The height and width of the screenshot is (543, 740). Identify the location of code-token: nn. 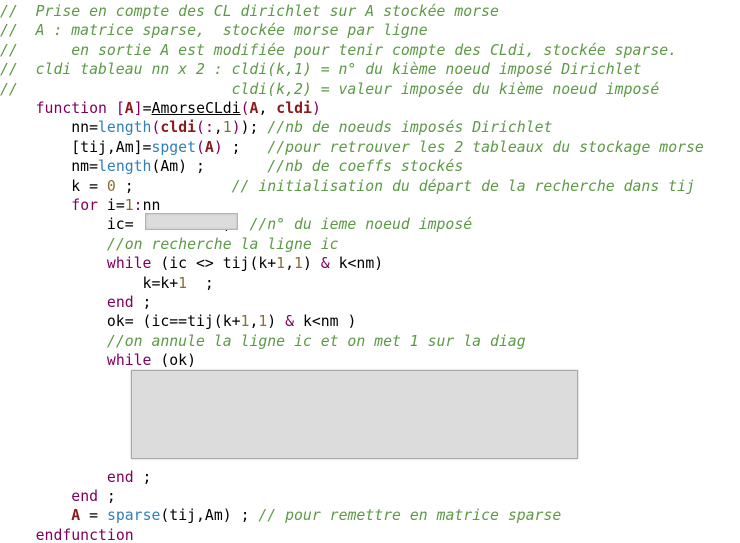
(151, 205).